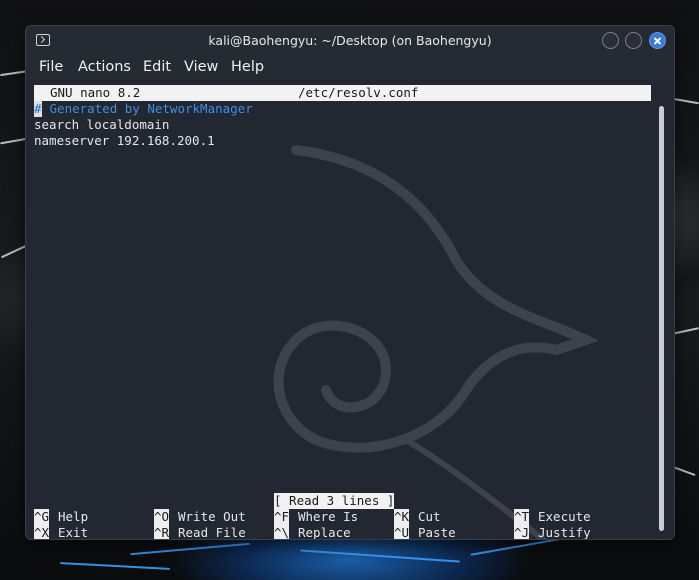 The image size is (699, 580). Describe the element at coordinates (102, 124) in the screenshot. I see `file-line-2: search localdomain` at that location.